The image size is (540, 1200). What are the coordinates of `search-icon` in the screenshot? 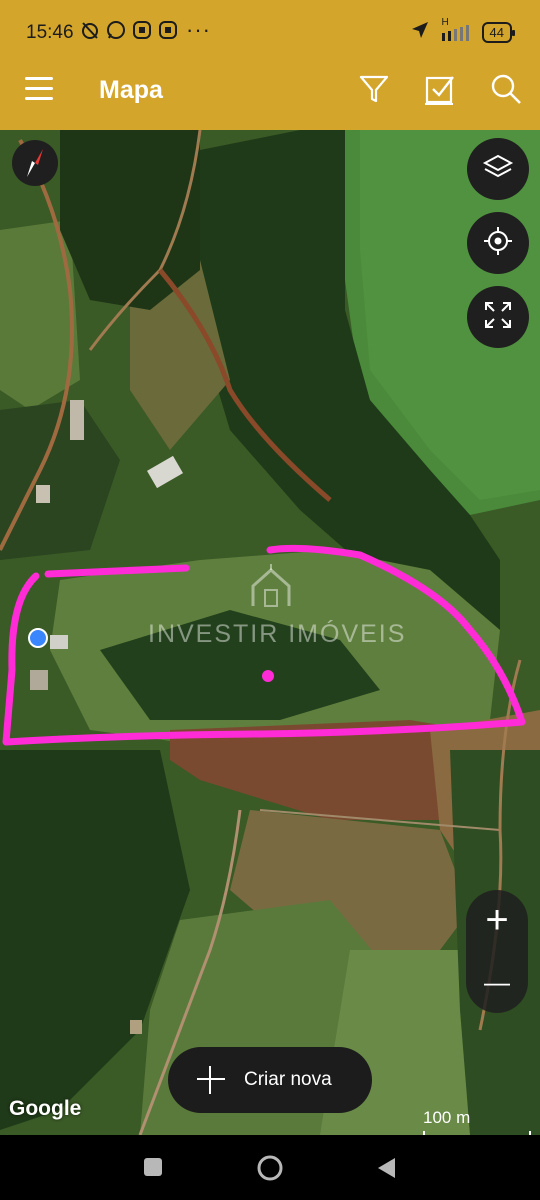 It's located at (506, 89).